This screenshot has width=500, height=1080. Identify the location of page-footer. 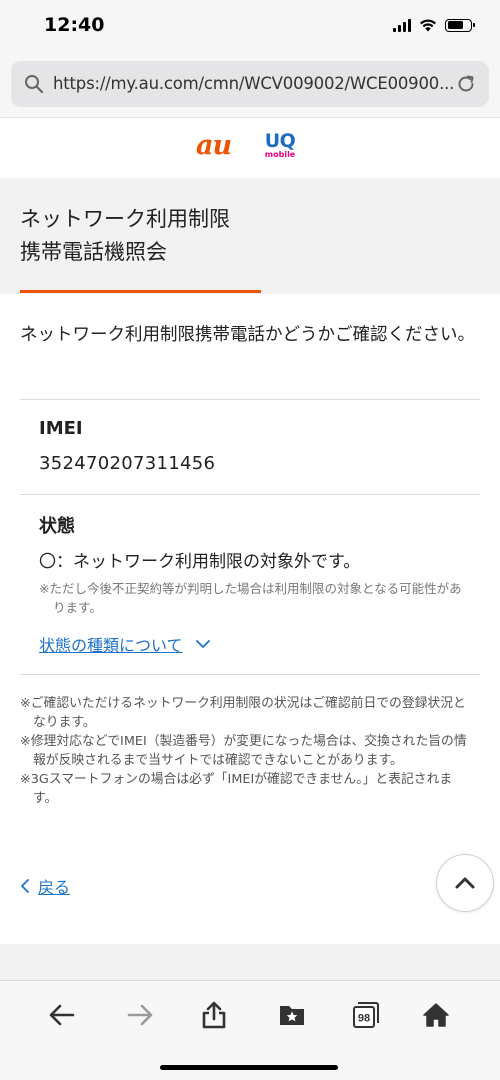
(250, 964).